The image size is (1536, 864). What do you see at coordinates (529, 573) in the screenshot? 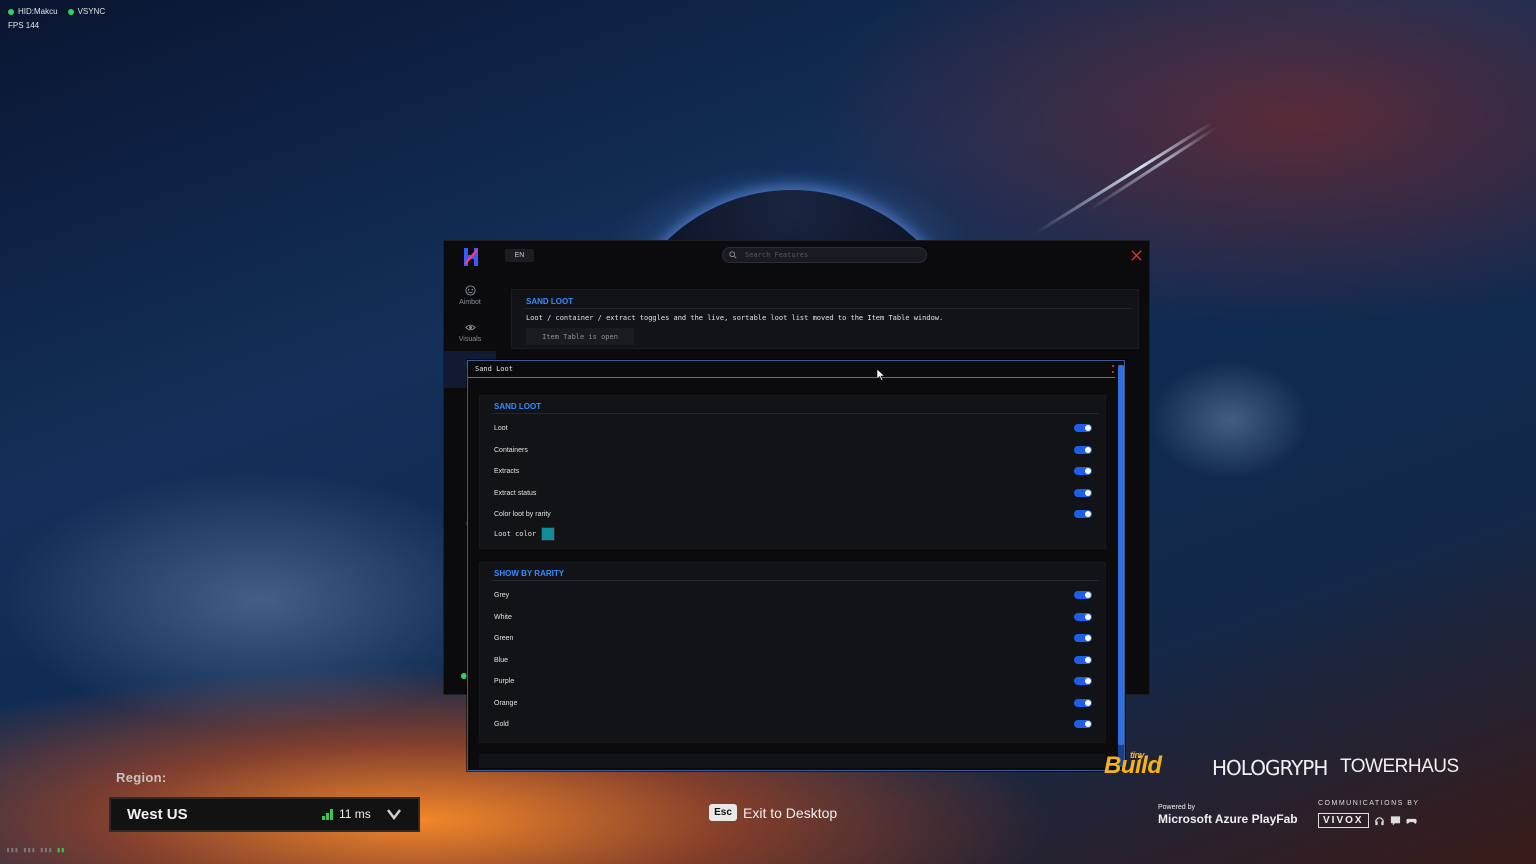
I see `section-title: SHOW BY RARITY` at bounding box center [529, 573].